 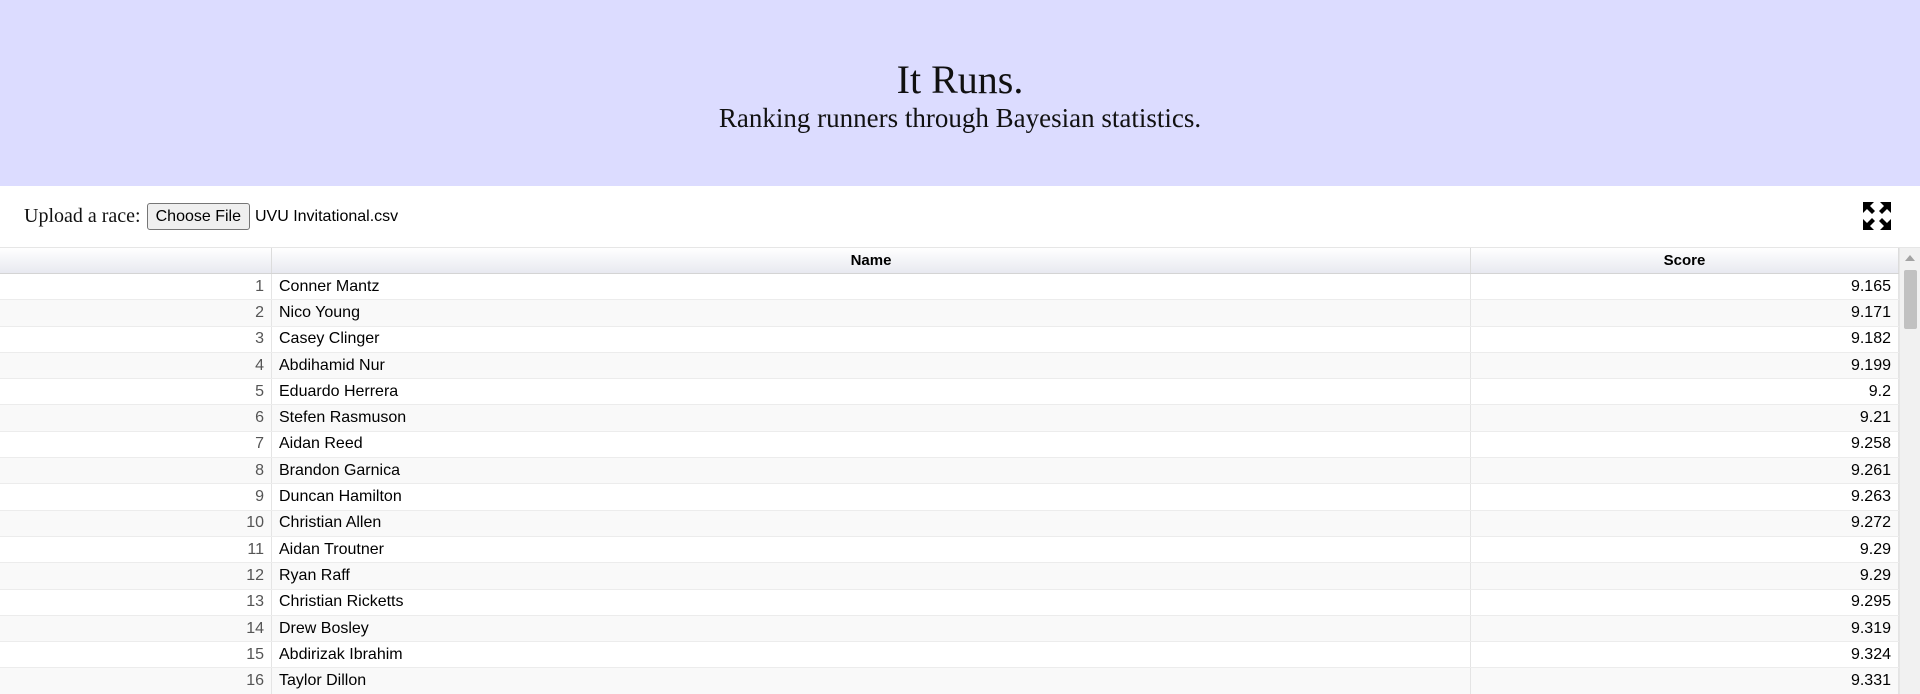 What do you see at coordinates (136, 523) in the screenshot?
I see `row-rank: 10` at bounding box center [136, 523].